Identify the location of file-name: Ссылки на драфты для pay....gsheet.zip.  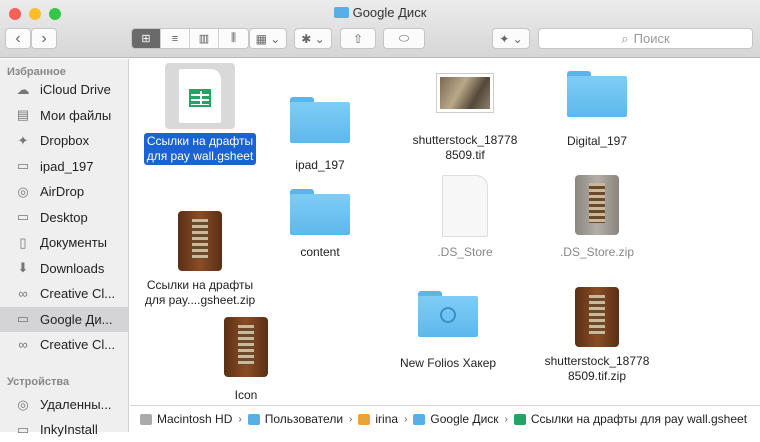
(200, 292).